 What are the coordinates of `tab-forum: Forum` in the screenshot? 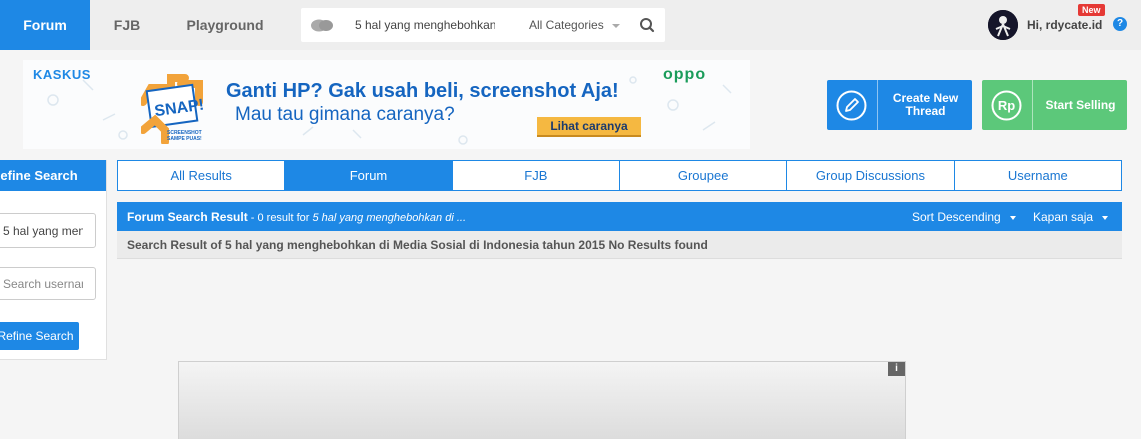 It's located at (369, 175).